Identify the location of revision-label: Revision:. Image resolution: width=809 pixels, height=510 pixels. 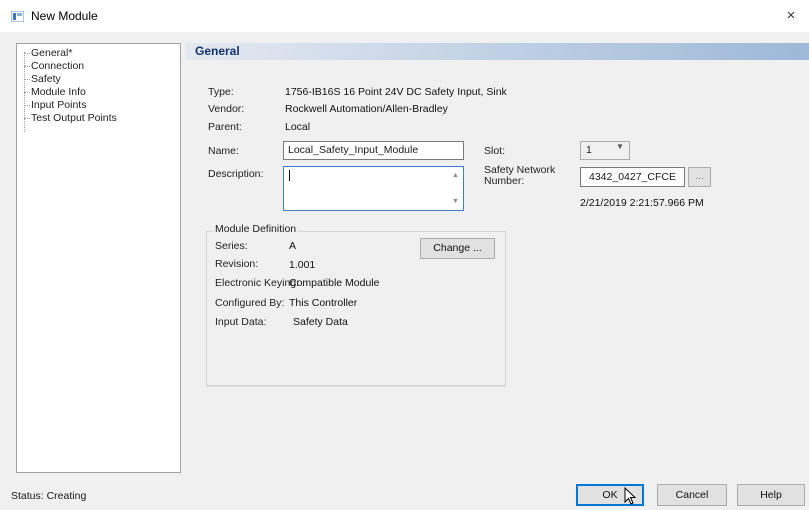
(237, 264).